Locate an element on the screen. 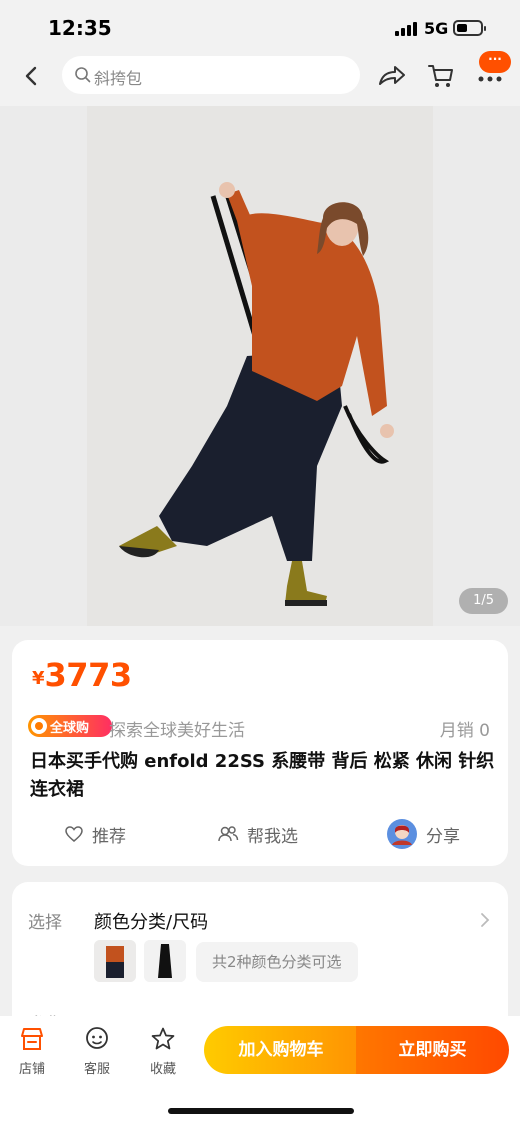 This screenshot has height=1125, width=520. shop-button: 店铺 is located at coordinates (32, 1051).